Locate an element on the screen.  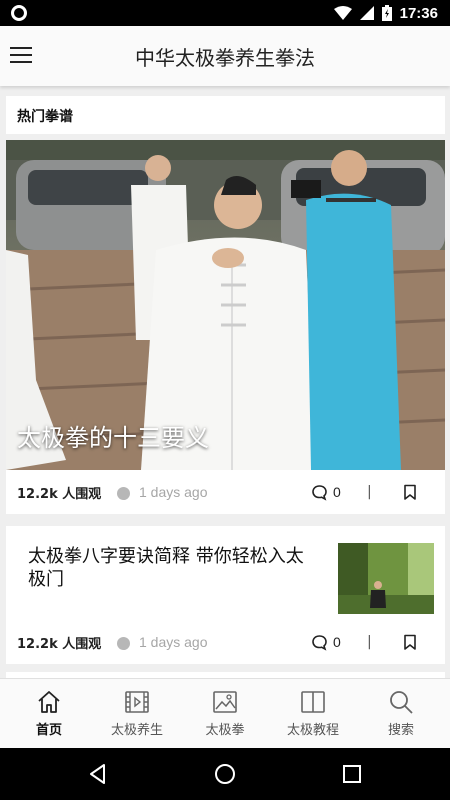
book-icon is located at coordinates (313, 702).